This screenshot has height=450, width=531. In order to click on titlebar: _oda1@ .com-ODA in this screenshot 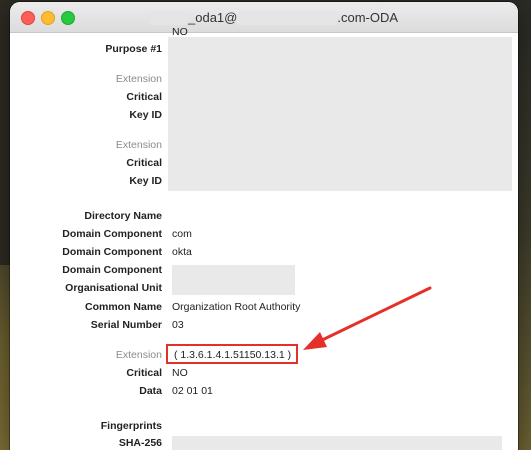, I will do `click(264, 17)`.